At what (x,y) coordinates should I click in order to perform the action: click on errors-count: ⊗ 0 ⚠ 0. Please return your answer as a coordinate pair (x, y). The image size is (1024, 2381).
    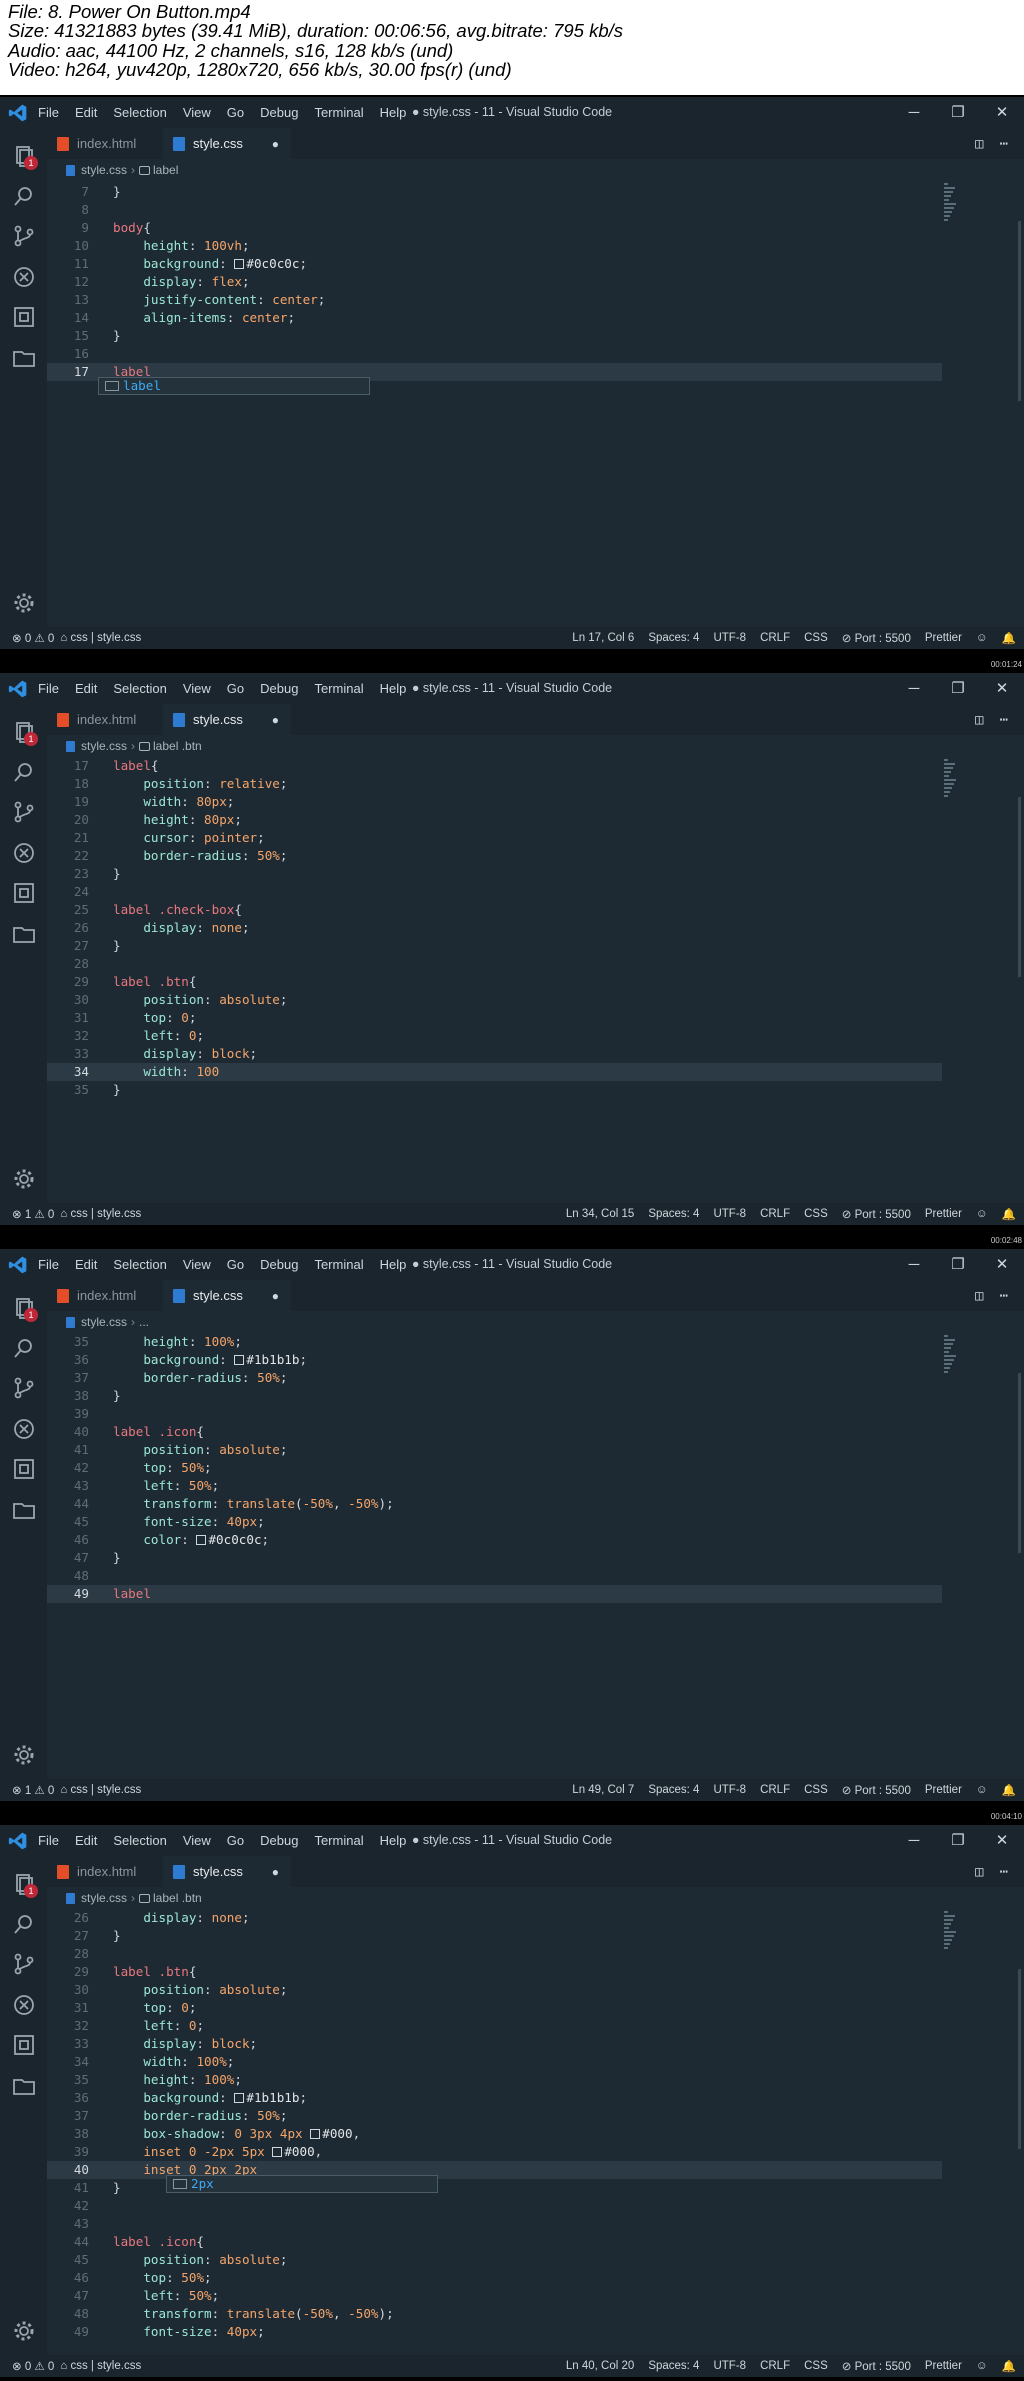
    Looking at the image, I should click on (33, 2366).